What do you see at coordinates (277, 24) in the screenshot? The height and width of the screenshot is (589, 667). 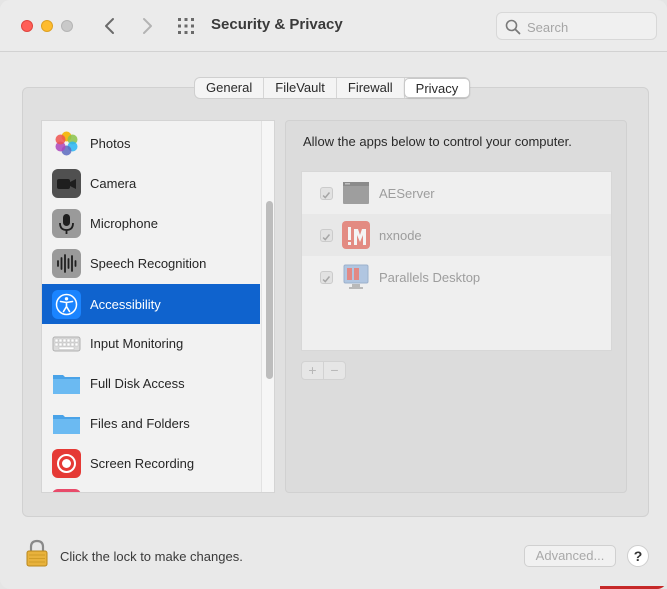 I see `window-title: Security & Privacy` at bounding box center [277, 24].